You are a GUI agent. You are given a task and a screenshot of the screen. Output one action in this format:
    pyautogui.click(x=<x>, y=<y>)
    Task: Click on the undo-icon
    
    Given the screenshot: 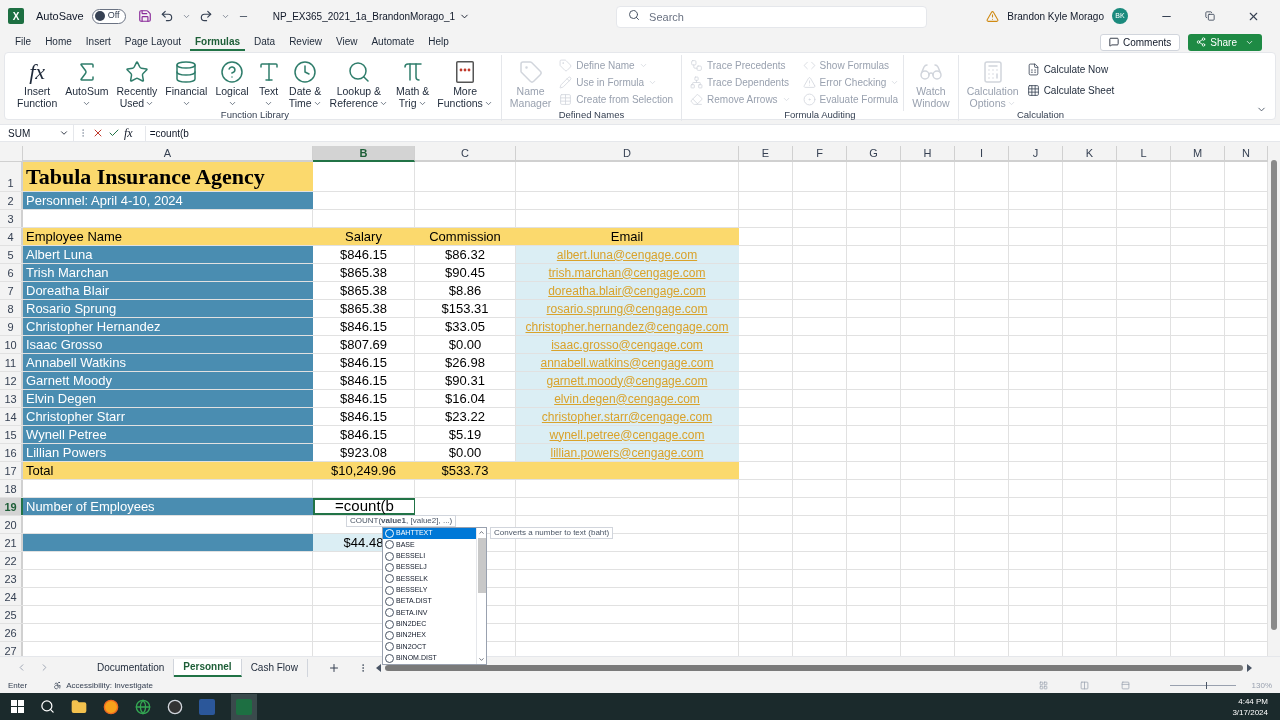 What is the action you would take?
    pyautogui.click(x=166, y=16)
    